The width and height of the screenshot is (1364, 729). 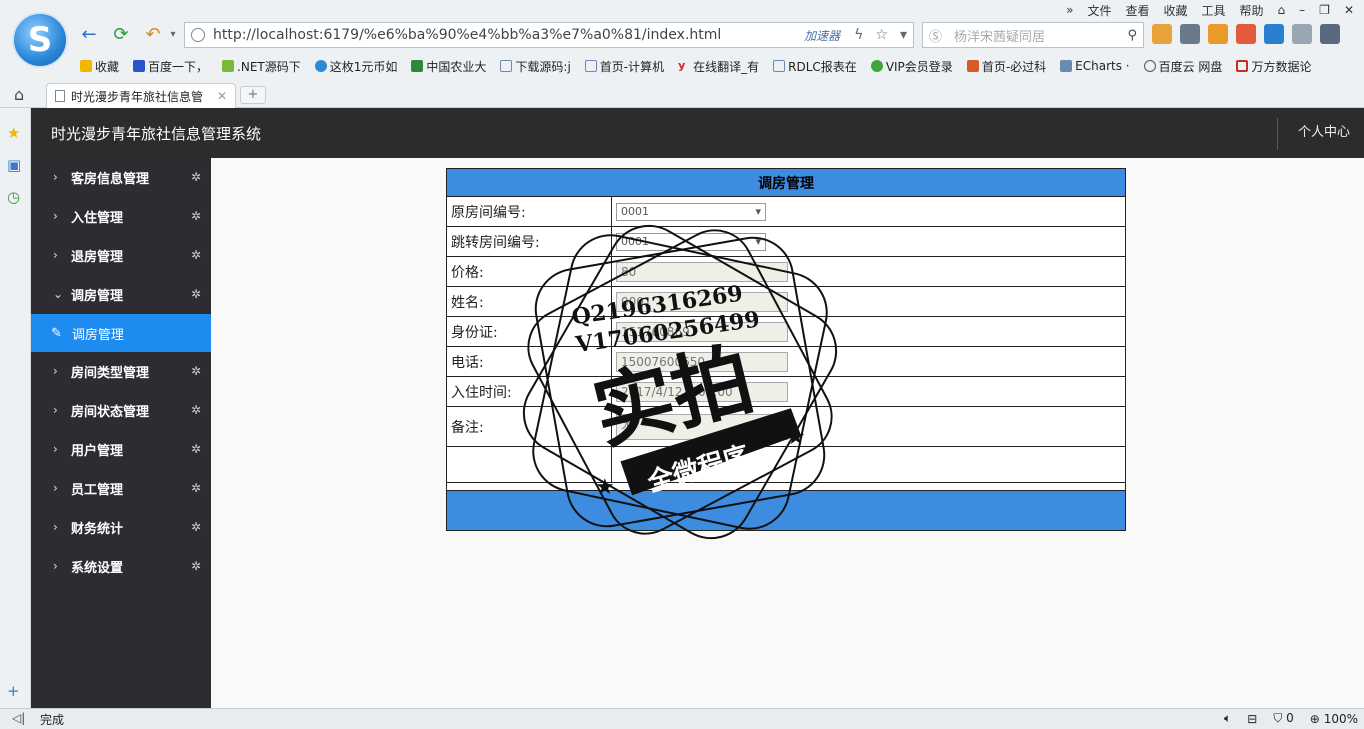 I want to click on menu-view: 查看, so click(x=1137, y=10).